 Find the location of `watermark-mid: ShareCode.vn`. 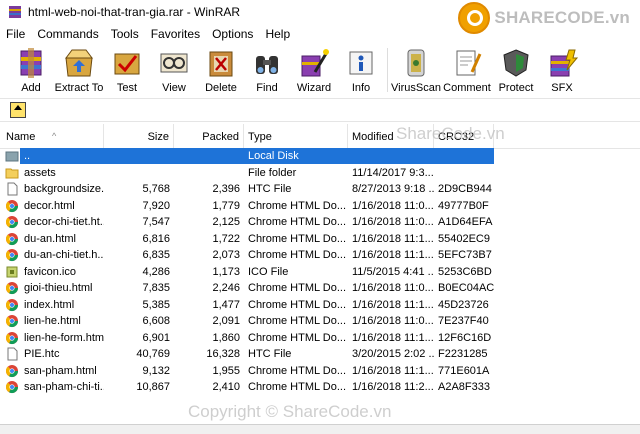

watermark-mid: ShareCode.vn is located at coordinates (450, 133).